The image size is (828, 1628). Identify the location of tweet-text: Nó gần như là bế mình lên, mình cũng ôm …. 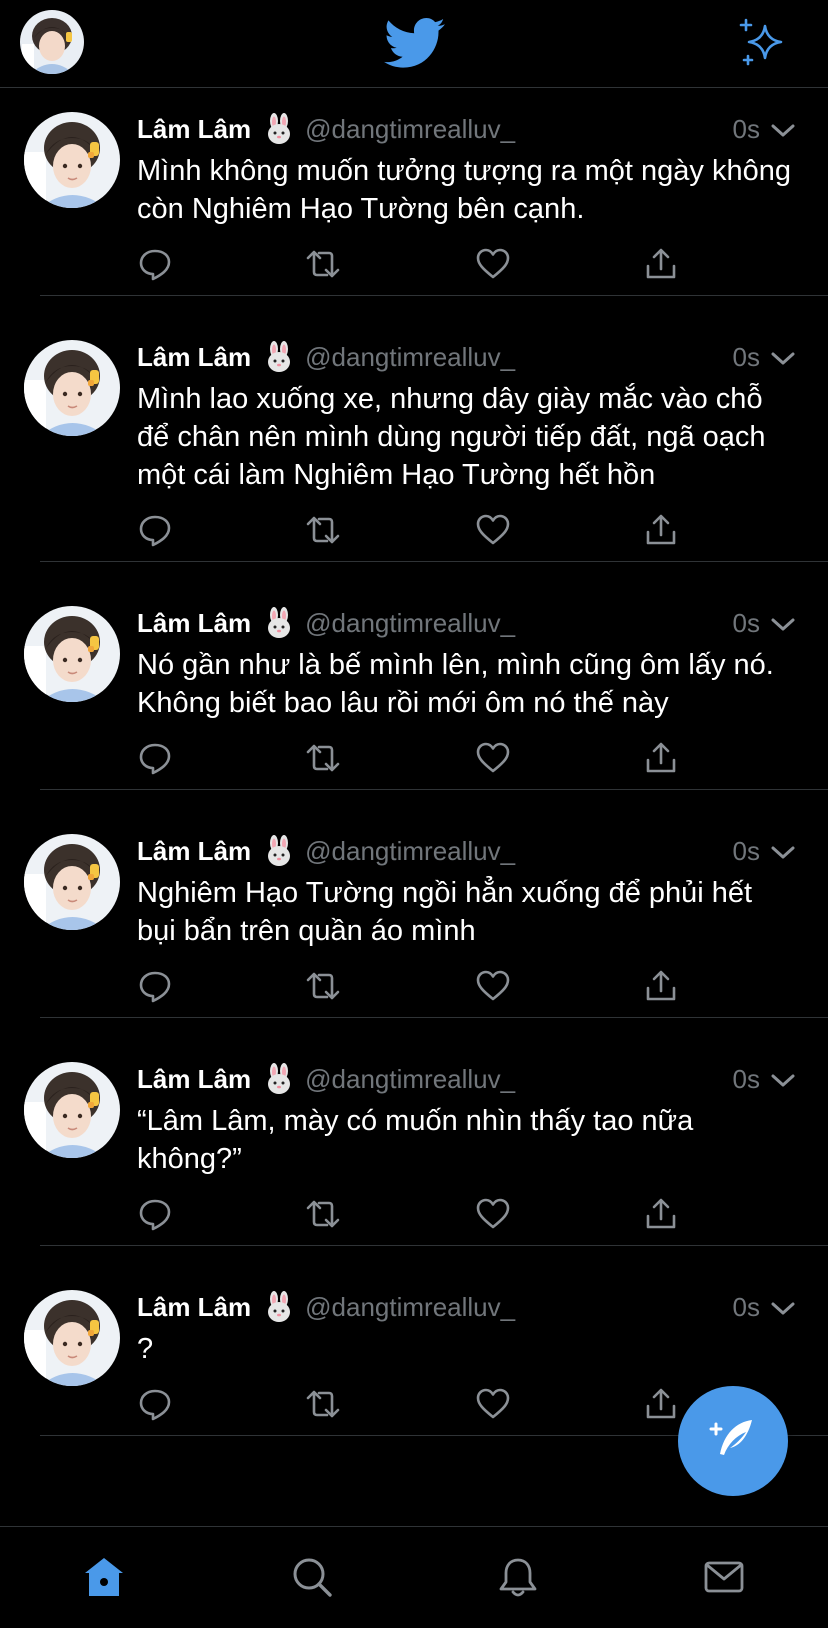
(455, 684).